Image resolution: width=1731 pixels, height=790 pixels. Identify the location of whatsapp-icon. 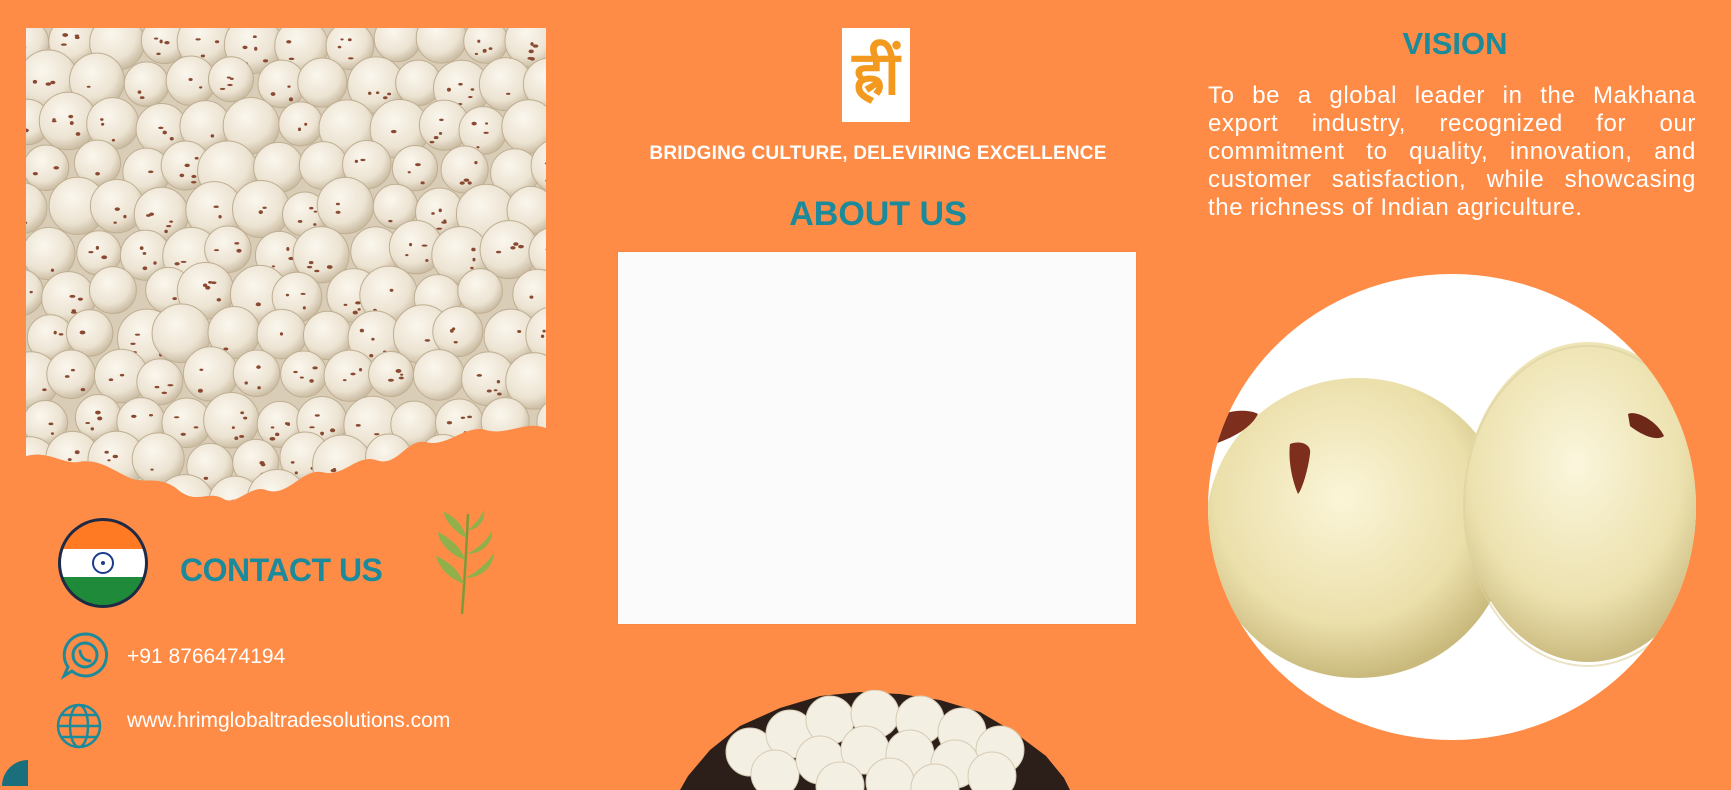
(85, 655).